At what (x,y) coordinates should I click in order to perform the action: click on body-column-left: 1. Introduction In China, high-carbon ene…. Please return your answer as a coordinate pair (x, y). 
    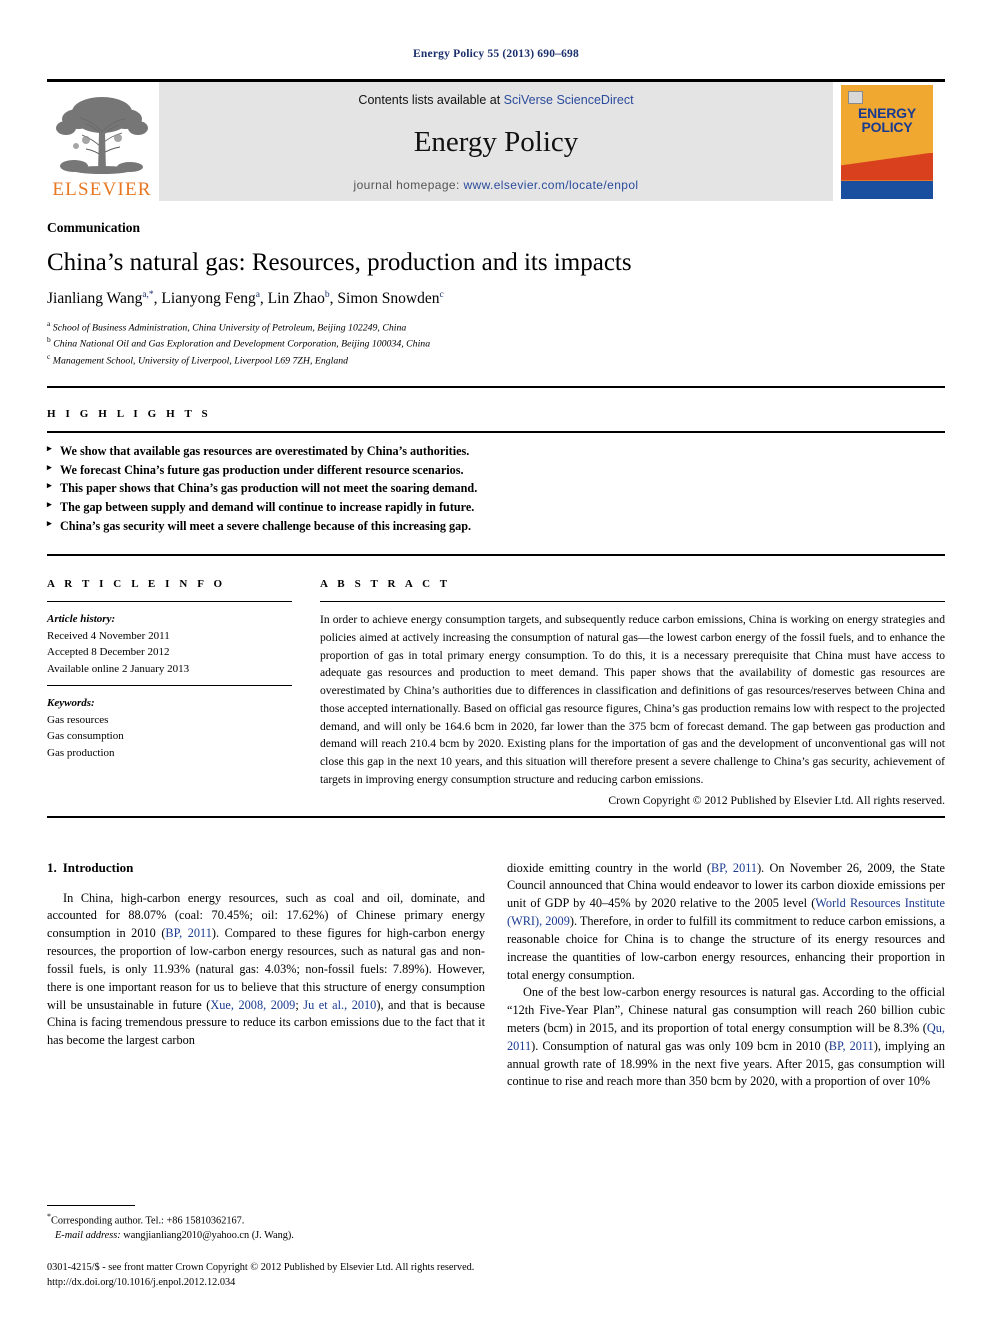
    Looking at the image, I should click on (266, 976).